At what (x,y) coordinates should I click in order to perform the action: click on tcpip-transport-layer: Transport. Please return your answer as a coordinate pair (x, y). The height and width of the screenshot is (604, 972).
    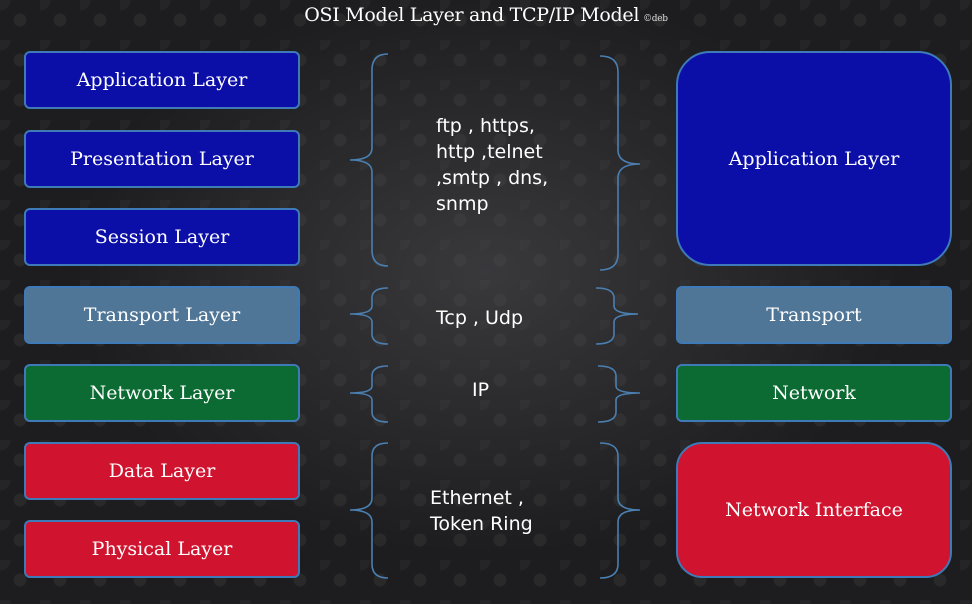
    Looking at the image, I should click on (814, 315).